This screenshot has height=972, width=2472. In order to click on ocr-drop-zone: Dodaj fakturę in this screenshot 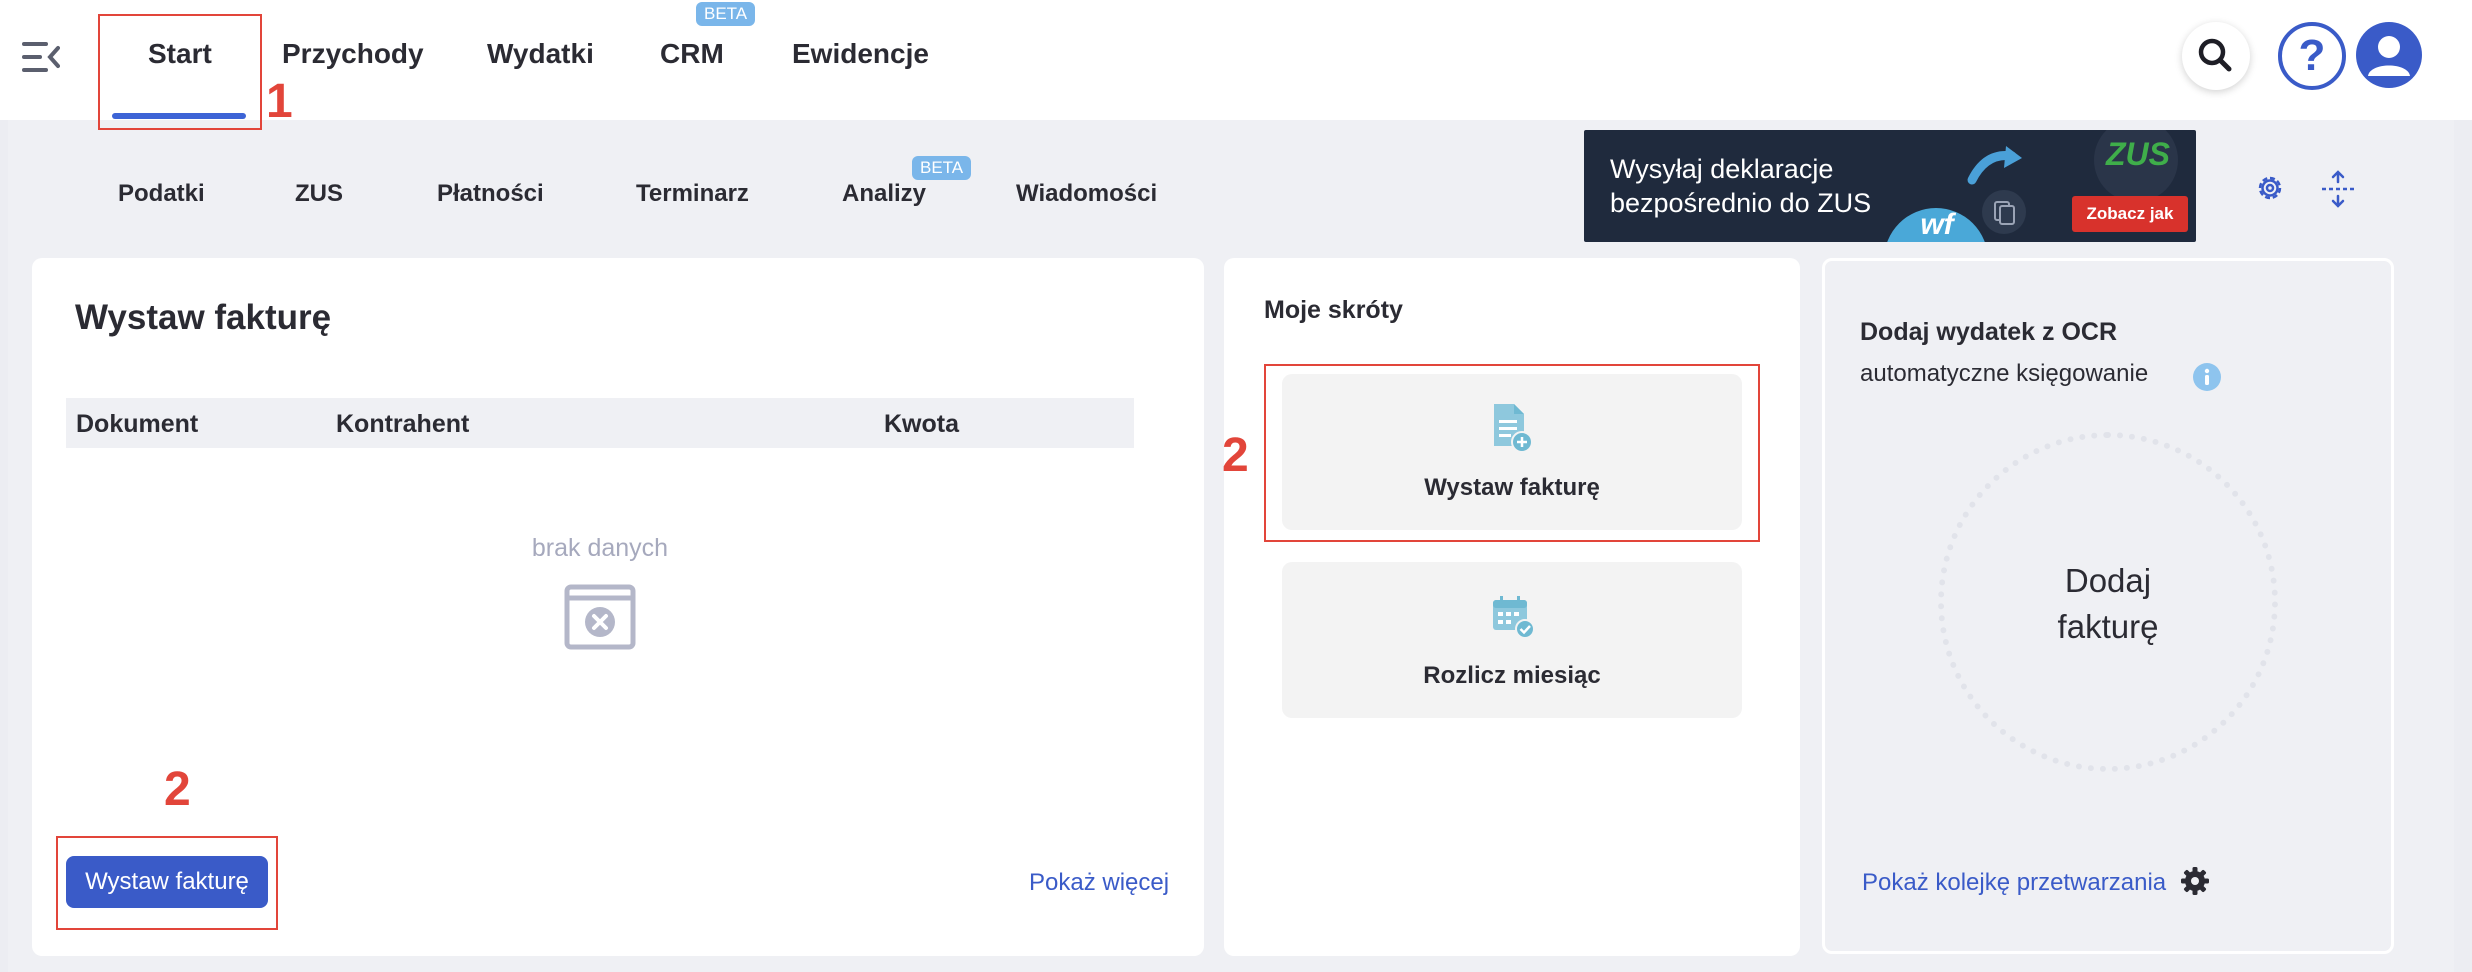, I will do `click(2108, 602)`.